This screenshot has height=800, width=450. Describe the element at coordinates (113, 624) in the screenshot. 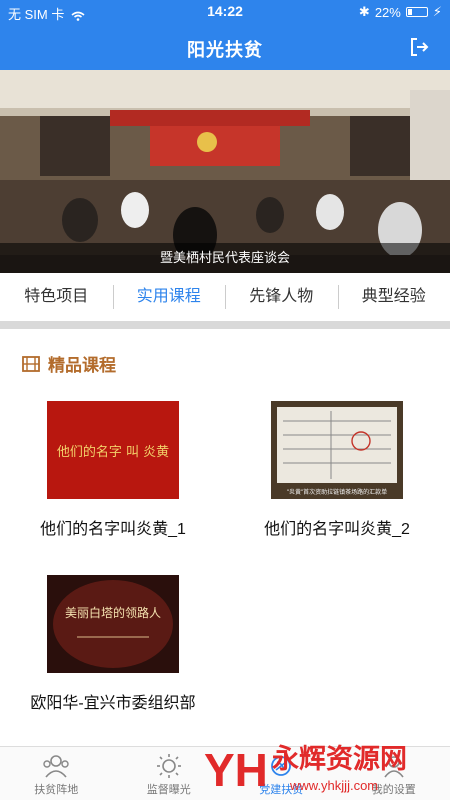

I see `course-thumbnail: 美丽白塔的领路人` at that location.